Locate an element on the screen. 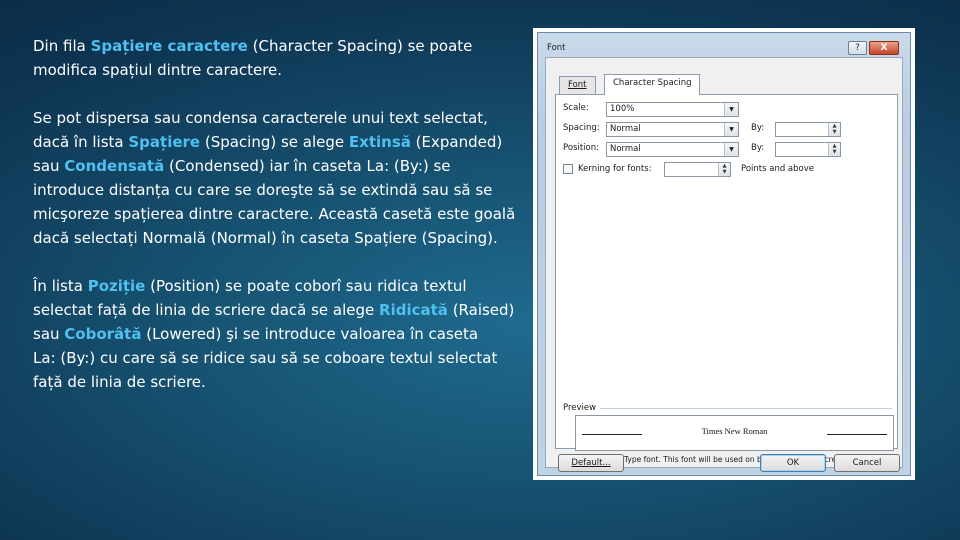 This screenshot has width=960, height=540. cancel-button: Cancel is located at coordinates (867, 463).